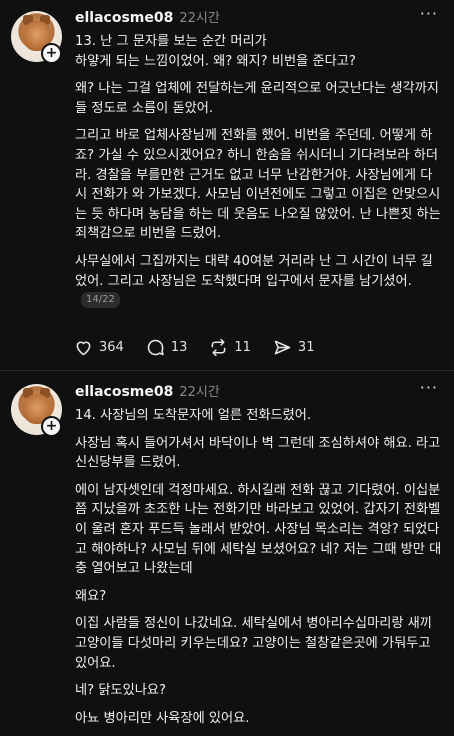 This screenshot has height=736, width=454. What do you see at coordinates (111, 347) in the screenshot?
I see `like-count: 364` at bounding box center [111, 347].